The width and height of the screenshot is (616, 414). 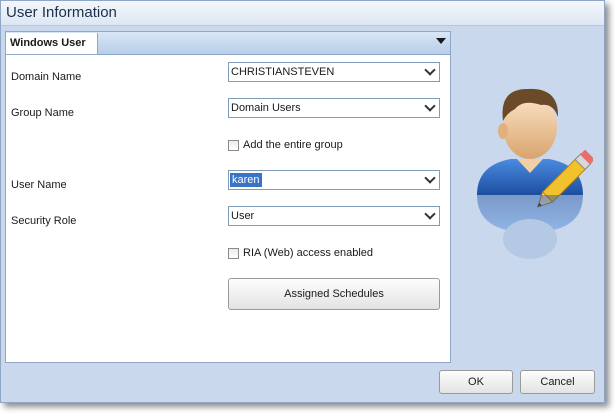 I want to click on domain-name-label: Domain Name, so click(x=46, y=77).